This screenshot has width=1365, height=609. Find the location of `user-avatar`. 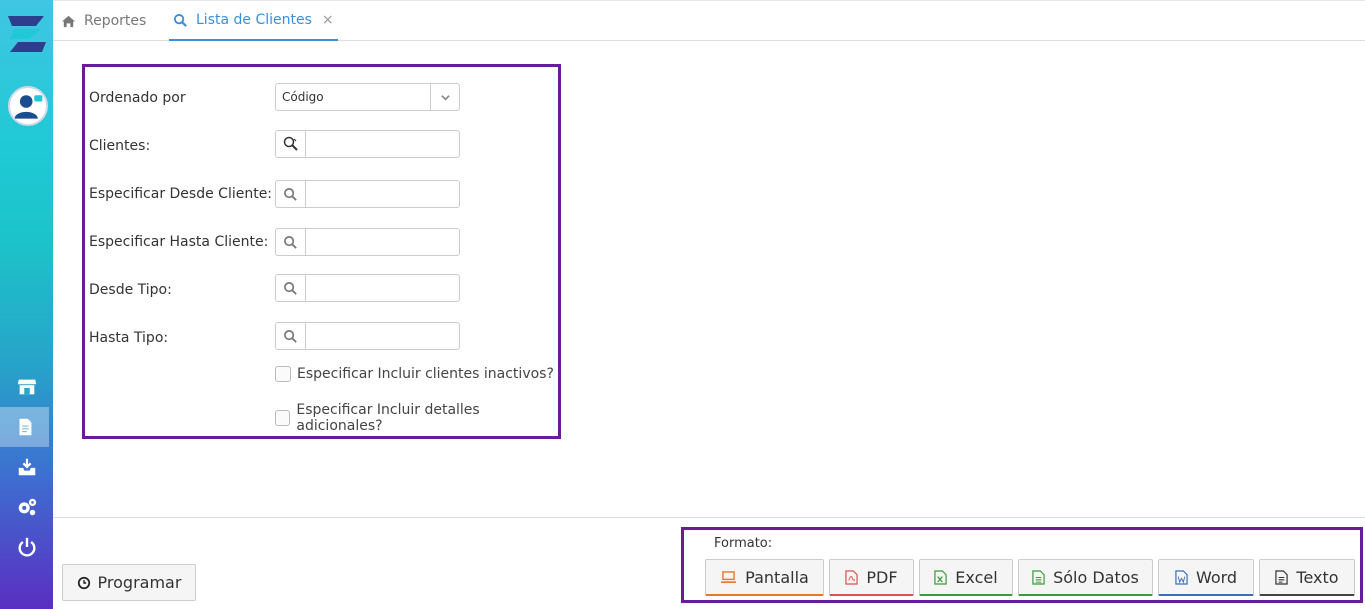

user-avatar is located at coordinates (28, 106).